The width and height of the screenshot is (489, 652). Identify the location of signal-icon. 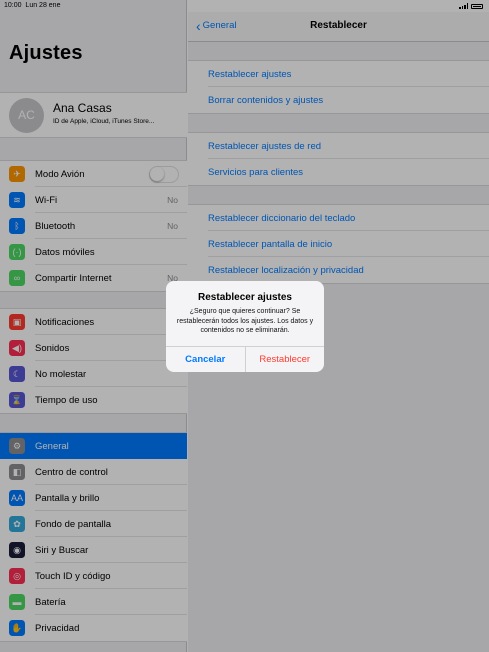
(463, 6).